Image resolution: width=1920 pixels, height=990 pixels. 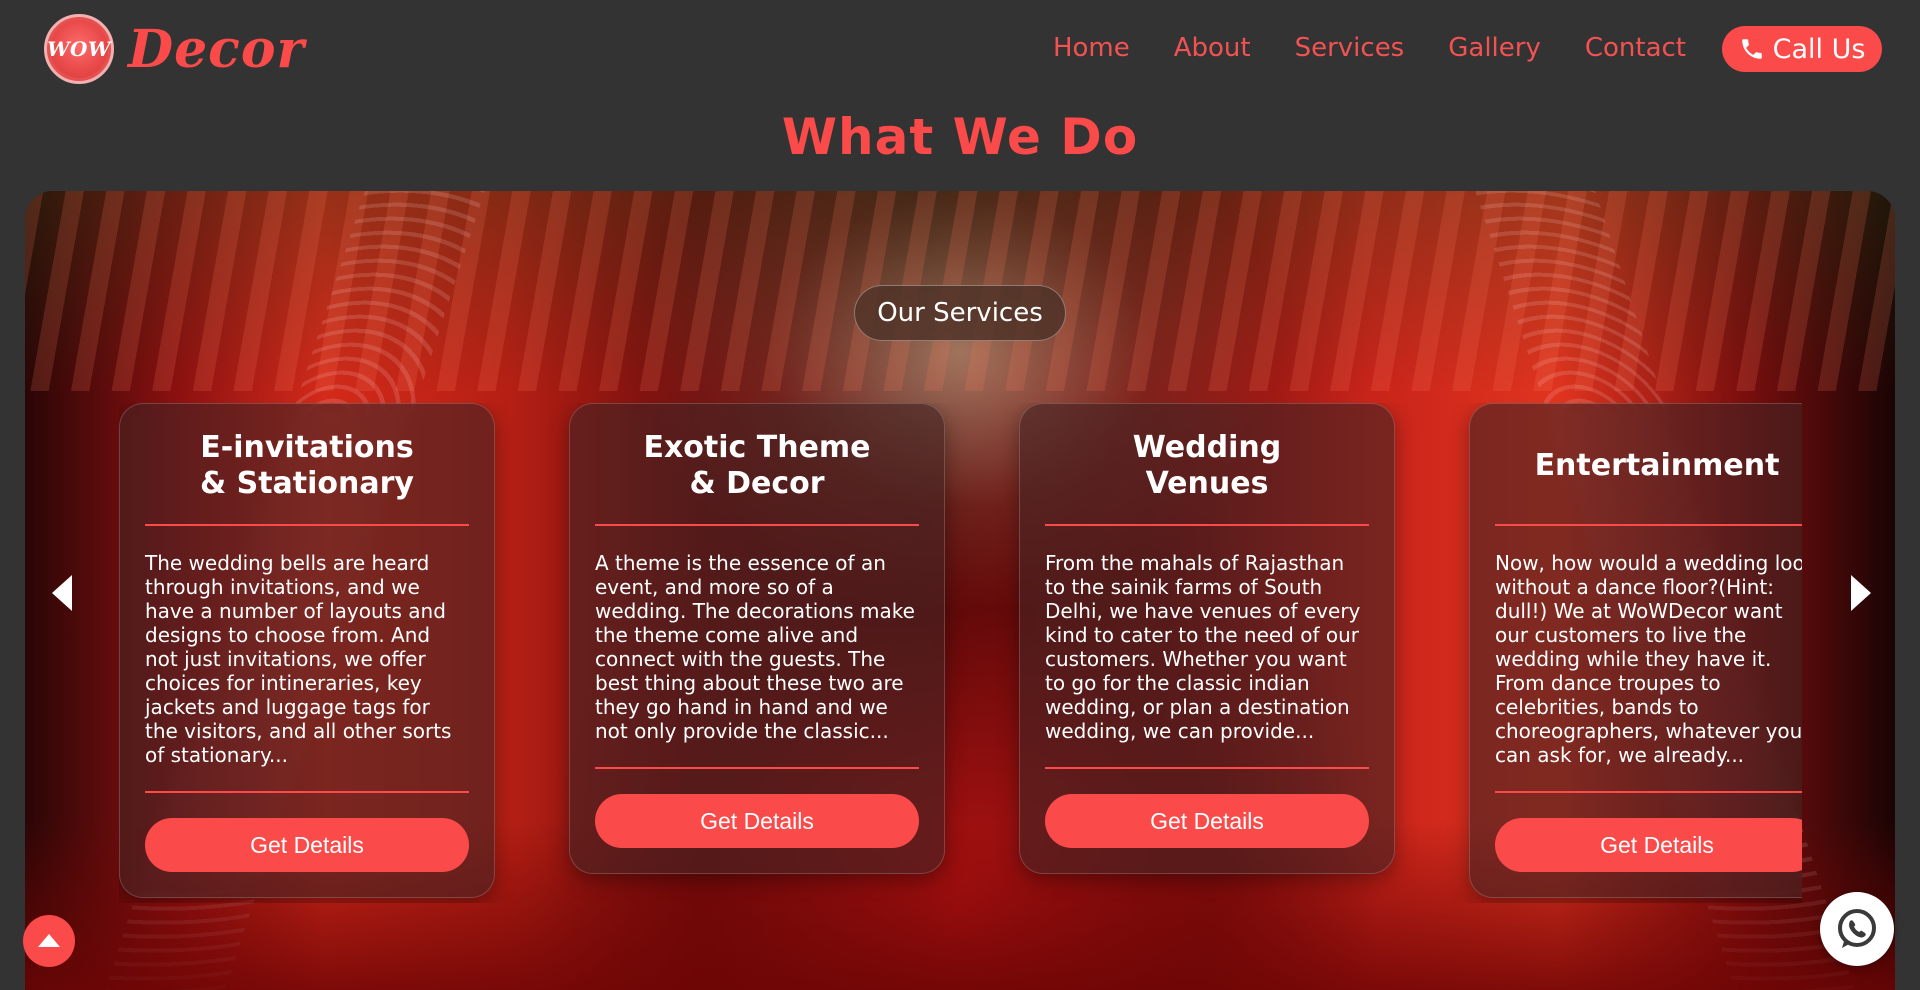 I want to click on call-us-button: Call Us, so click(x=1802, y=49).